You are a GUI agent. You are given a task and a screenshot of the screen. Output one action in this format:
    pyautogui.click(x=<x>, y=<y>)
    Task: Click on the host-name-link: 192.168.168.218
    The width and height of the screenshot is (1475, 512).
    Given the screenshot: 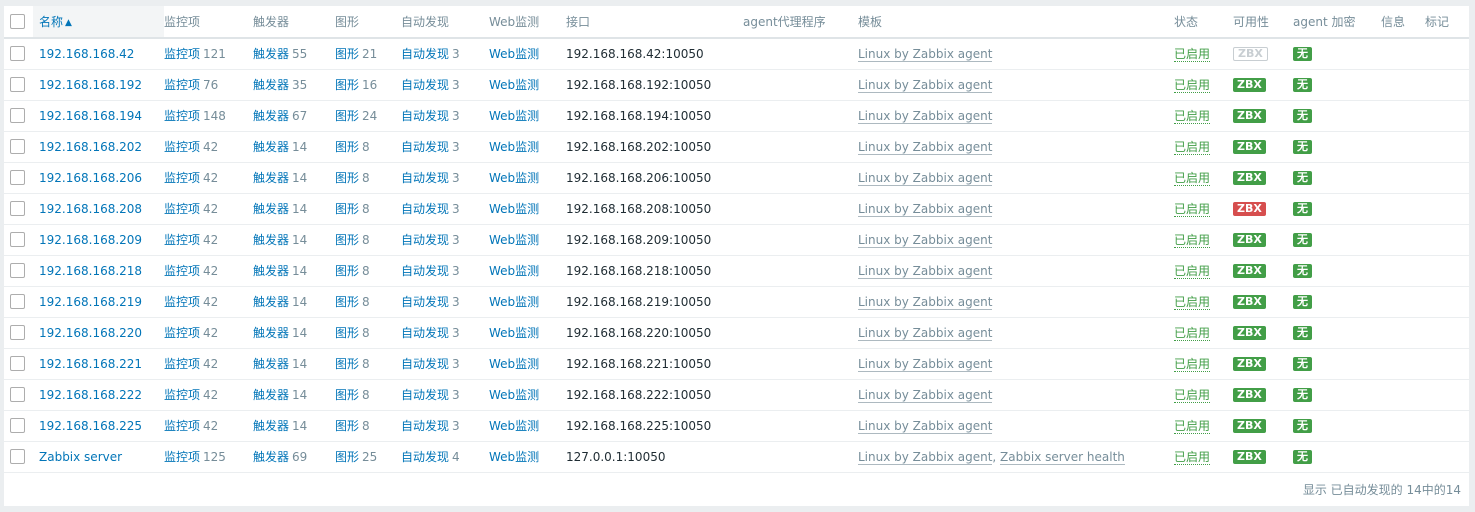 What is the action you would take?
    pyautogui.click(x=90, y=271)
    